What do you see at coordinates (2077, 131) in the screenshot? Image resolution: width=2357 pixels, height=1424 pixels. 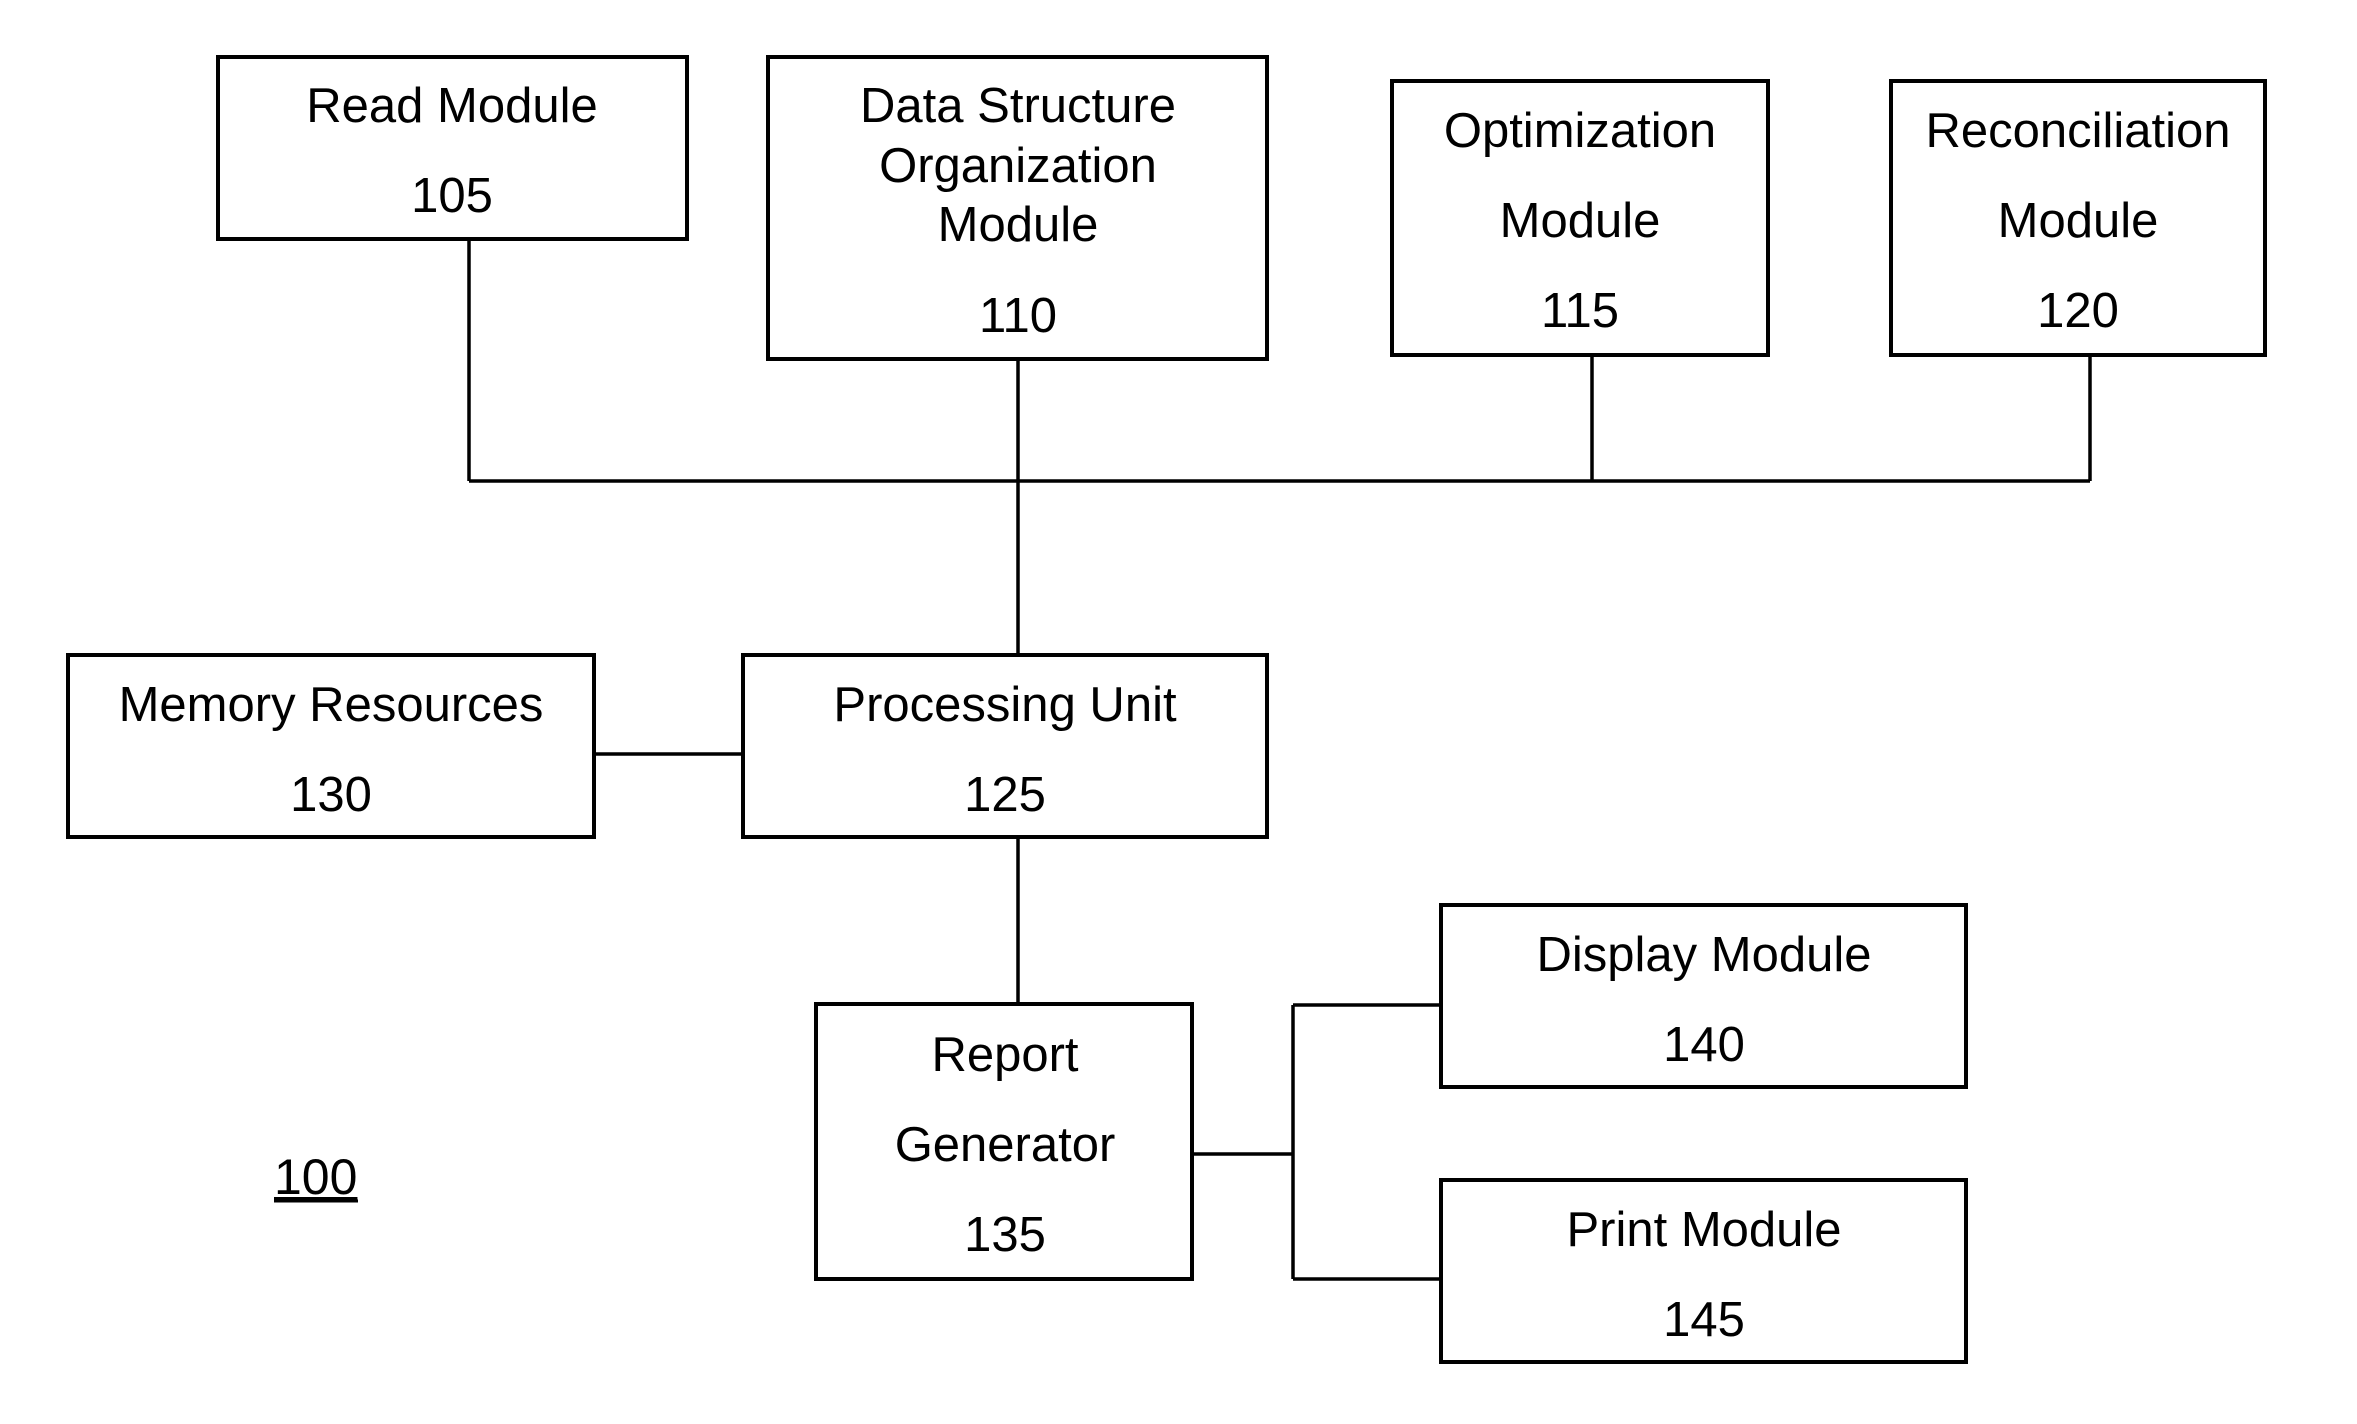 I see `reconciliation-title-line1: Reconciliation` at bounding box center [2077, 131].